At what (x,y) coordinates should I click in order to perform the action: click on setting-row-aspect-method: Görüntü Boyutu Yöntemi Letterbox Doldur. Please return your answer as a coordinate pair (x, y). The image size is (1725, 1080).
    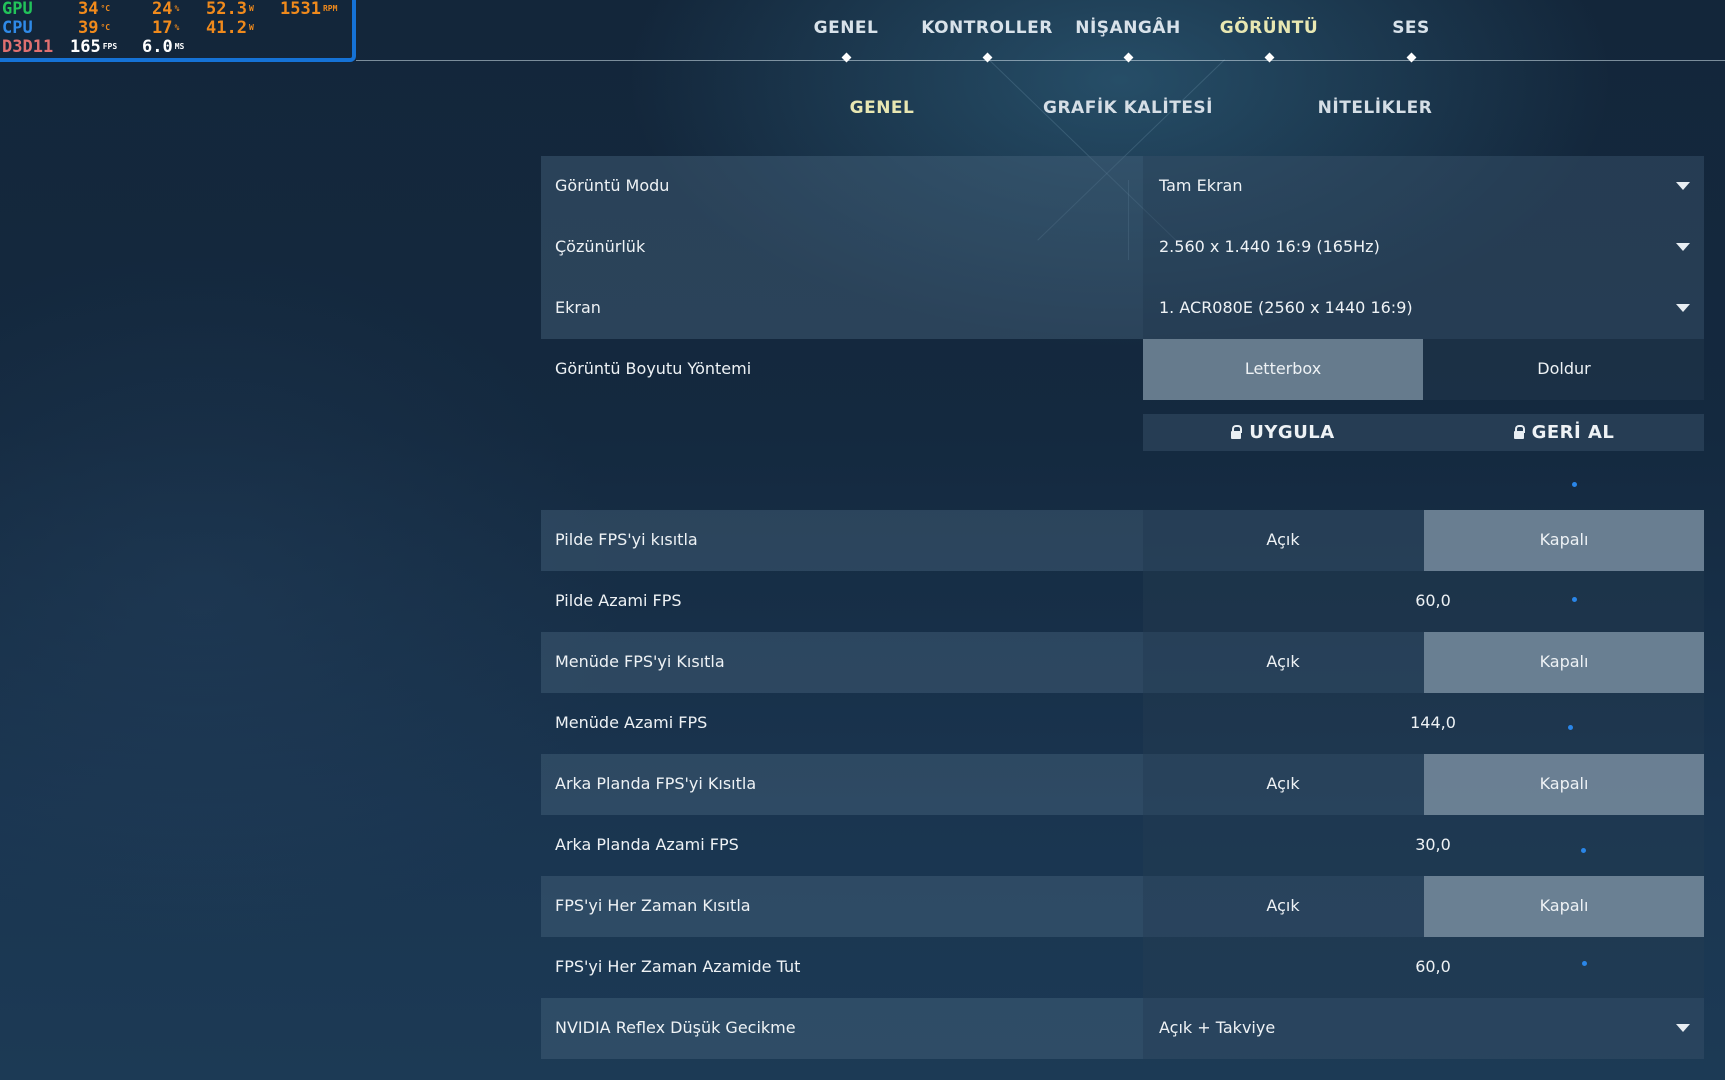
    Looking at the image, I should click on (1122, 369).